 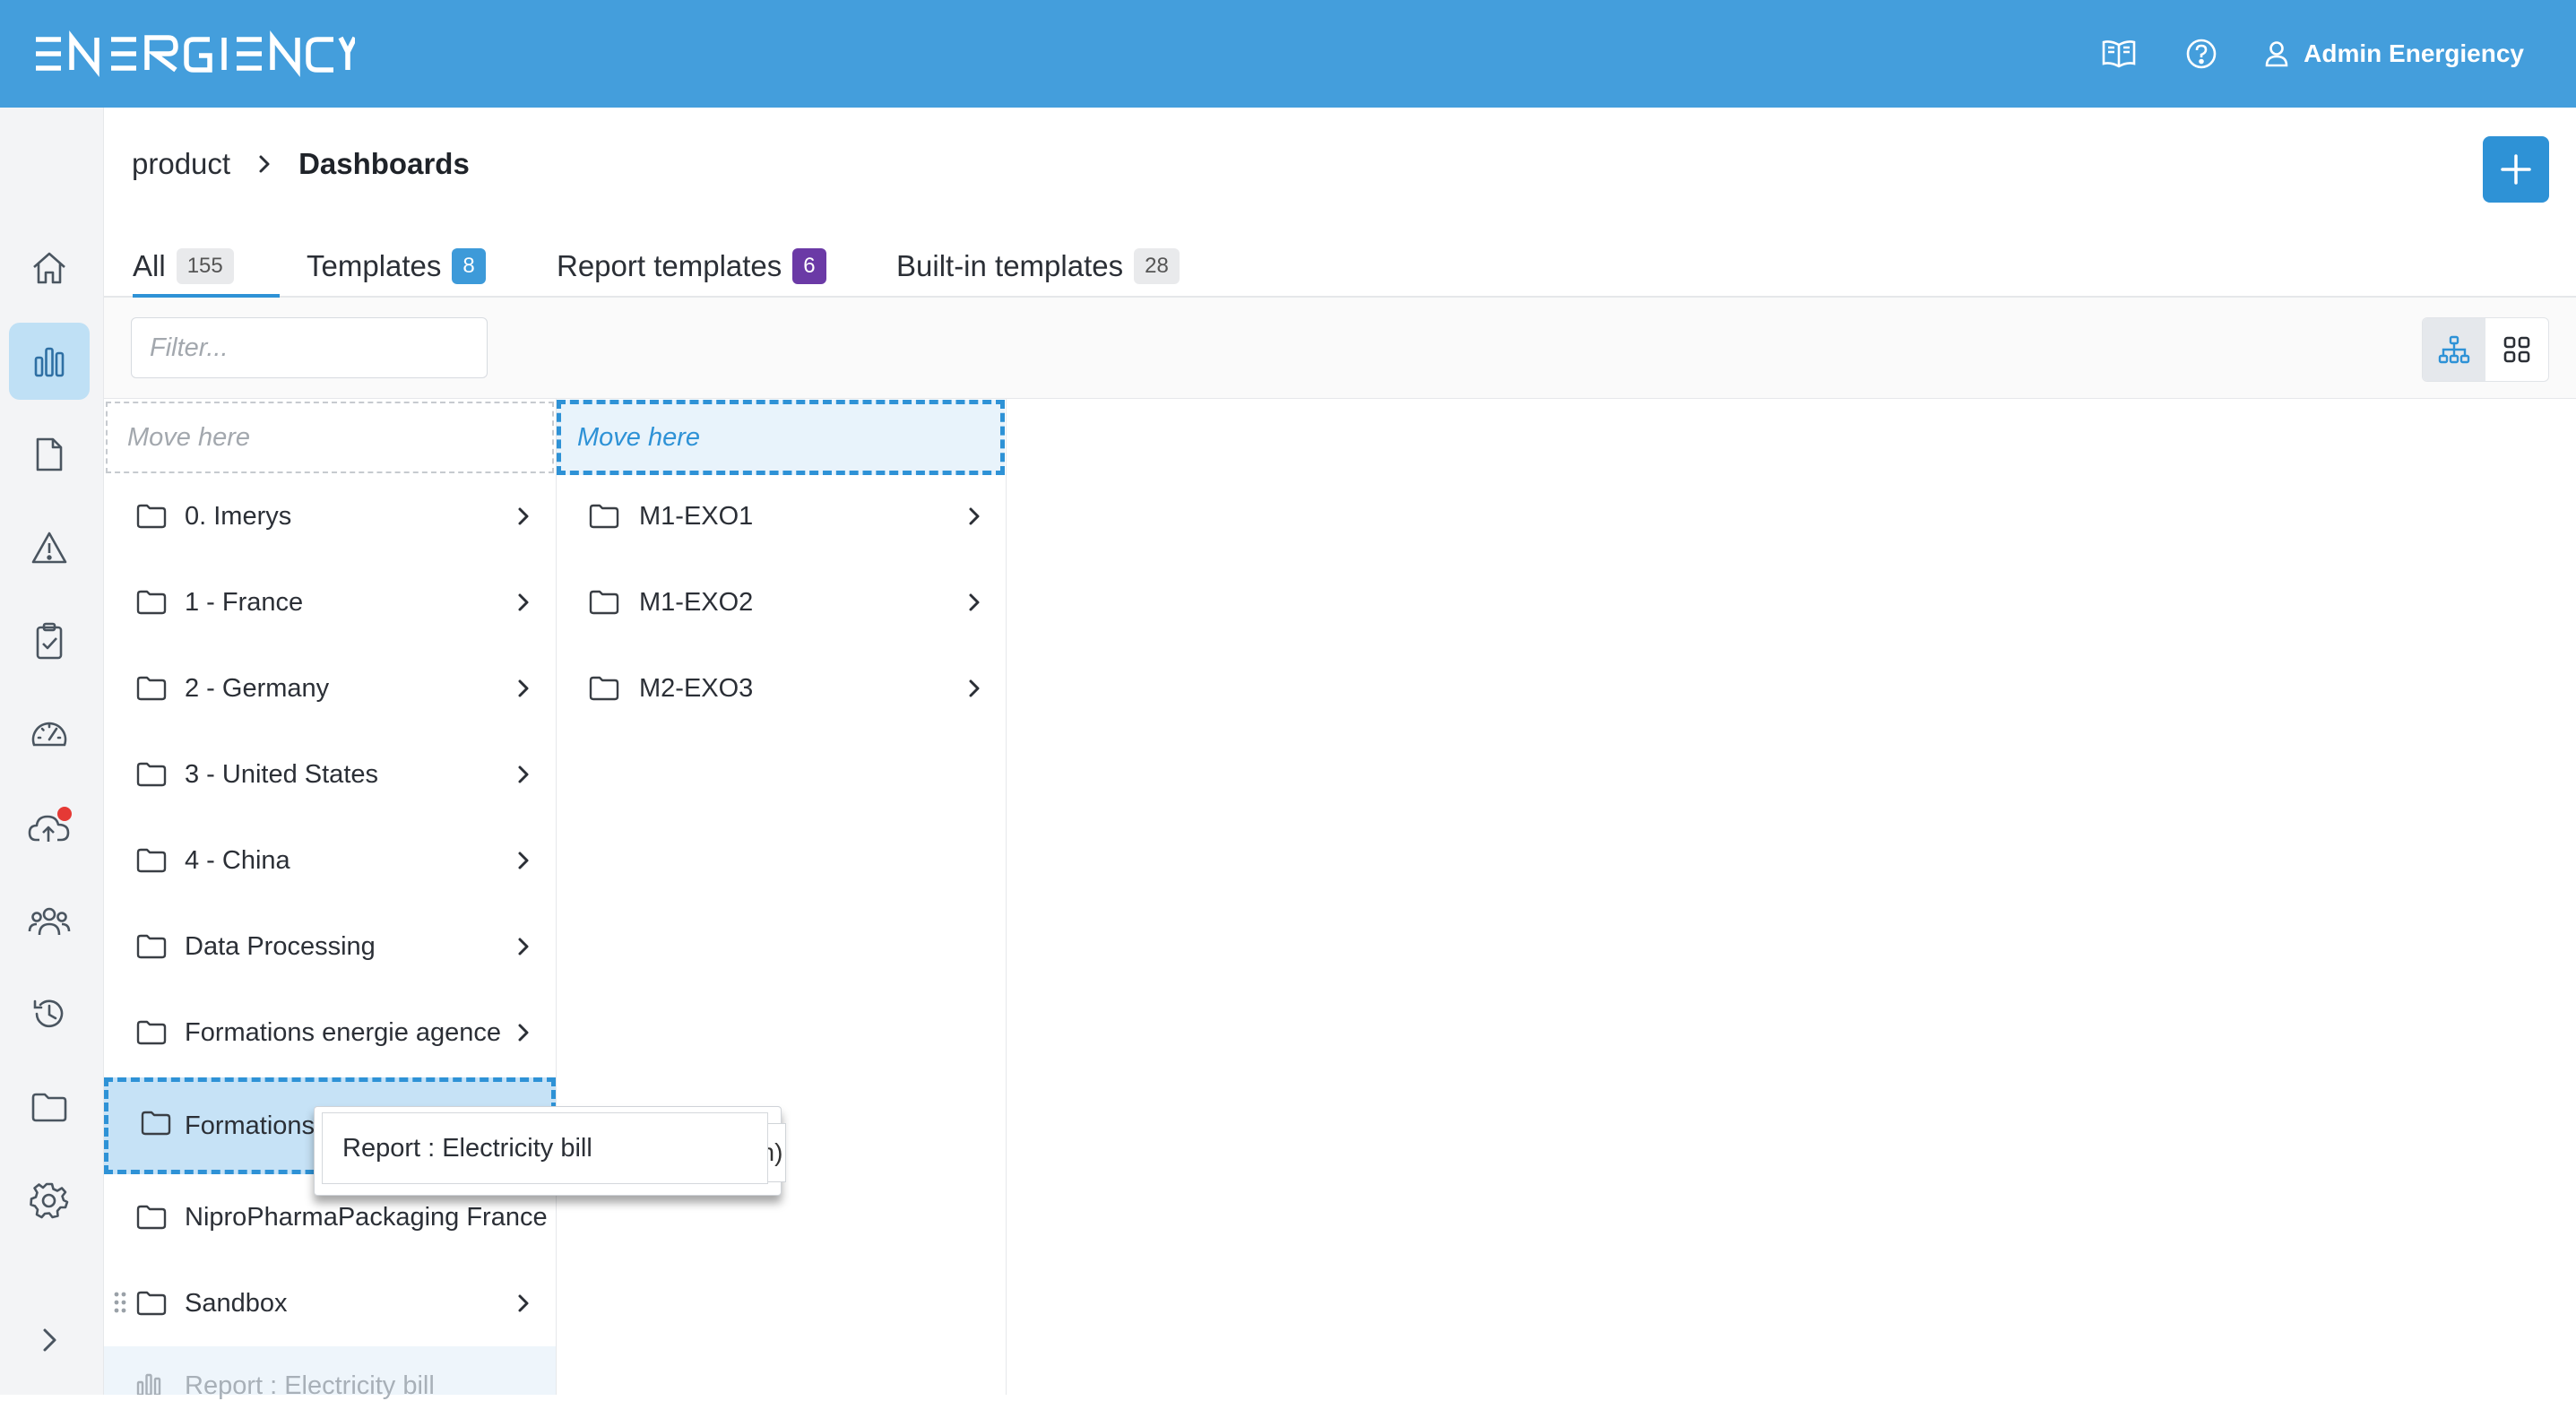 What do you see at coordinates (330, 947) in the screenshot?
I see `folder-row: Data Processing` at bounding box center [330, 947].